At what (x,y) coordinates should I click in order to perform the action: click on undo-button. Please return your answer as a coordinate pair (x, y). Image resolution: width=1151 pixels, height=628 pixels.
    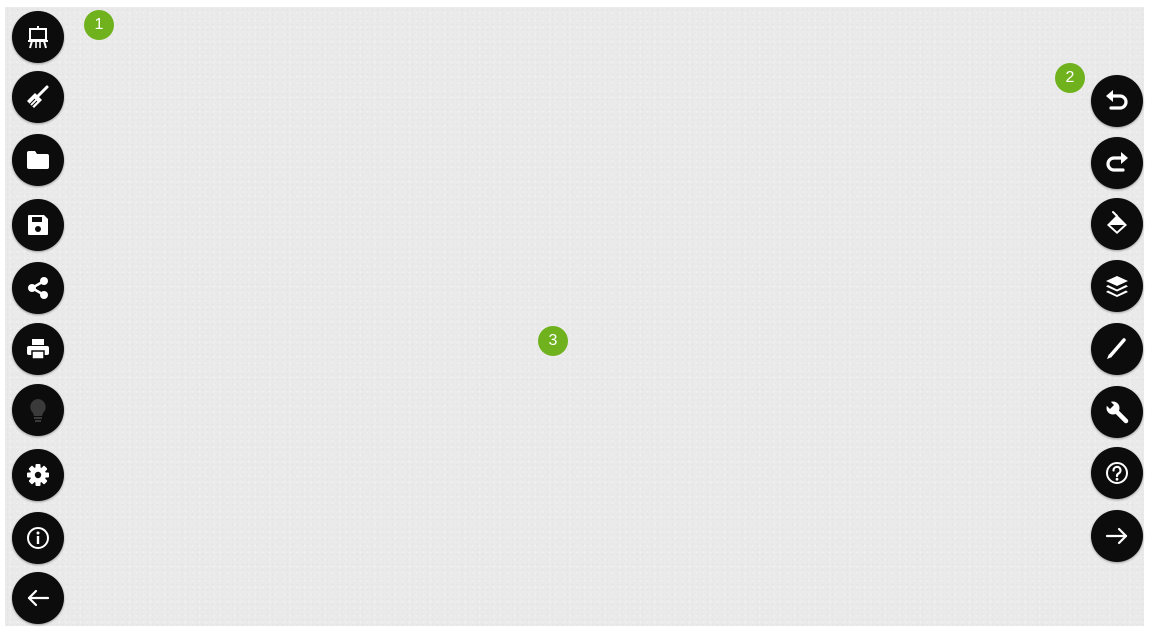
    Looking at the image, I should click on (1117, 101).